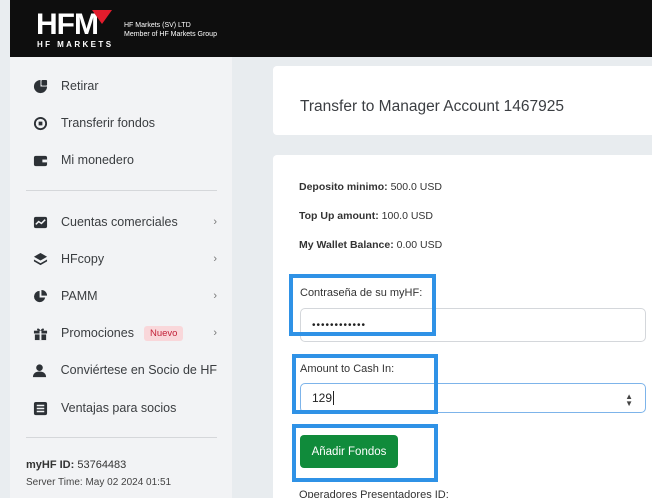  I want to click on new-badge: Nuevo, so click(163, 333).